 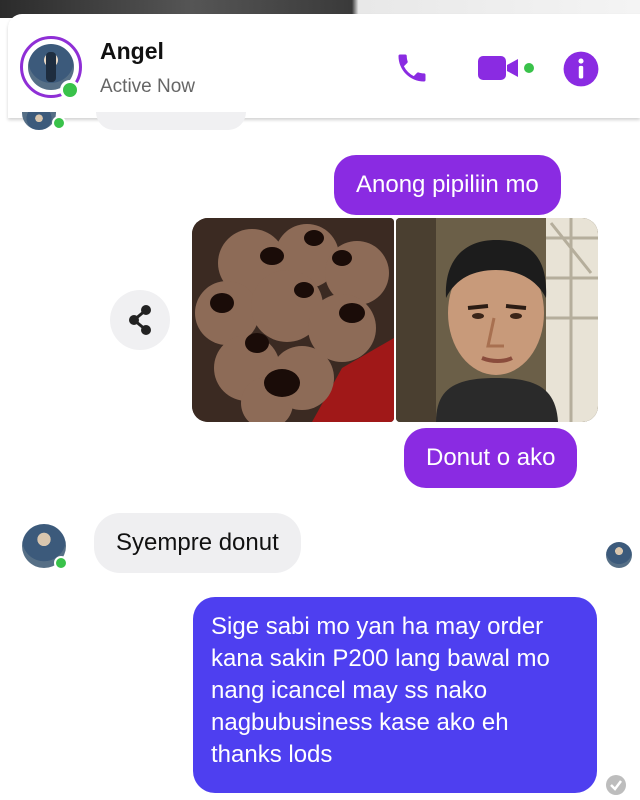 I want to click on sent-check-icon, so click(x=616, y=785).